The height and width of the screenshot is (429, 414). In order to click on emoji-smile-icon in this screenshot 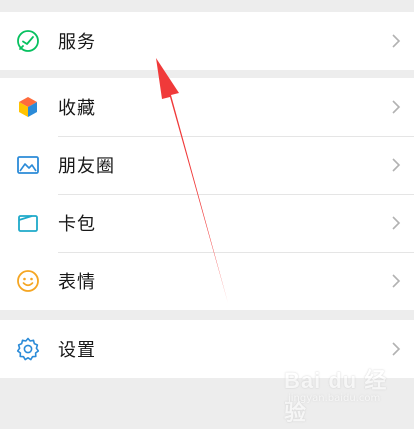, I will do `click(28, 281)`.